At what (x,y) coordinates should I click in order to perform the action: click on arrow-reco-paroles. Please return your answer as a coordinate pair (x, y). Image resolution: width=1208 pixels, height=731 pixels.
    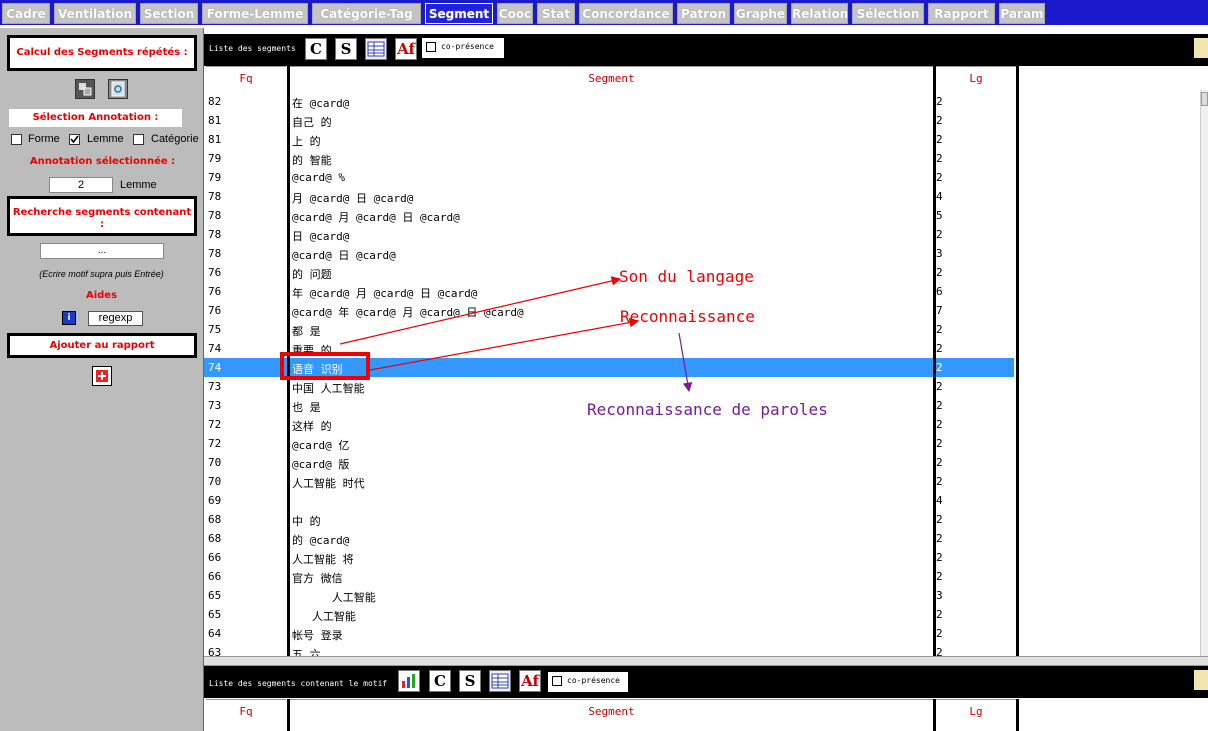
    Looking at the image, I should click on (685, 362).